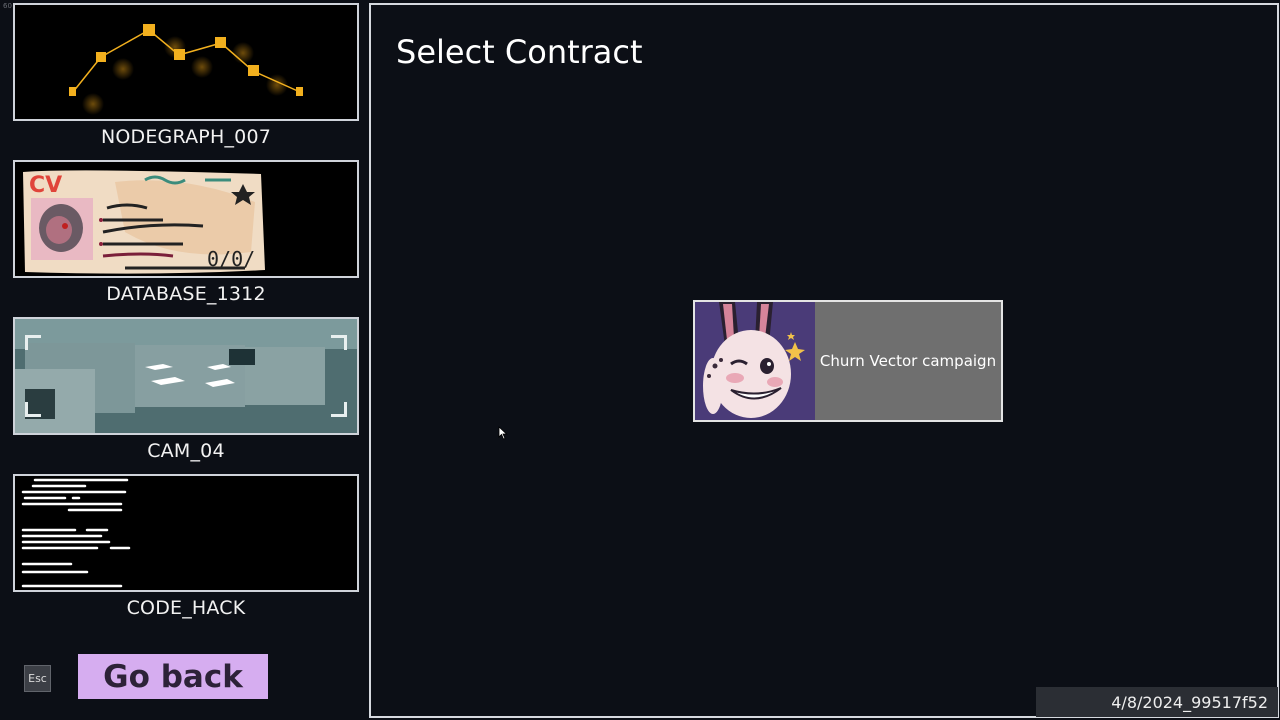 The width and height of the screenshot is (1280, 720). What do you see at coordinates (519, 52) in the screenshot?
I see `page-title: Select Contract` at bounding box center [519, 52].